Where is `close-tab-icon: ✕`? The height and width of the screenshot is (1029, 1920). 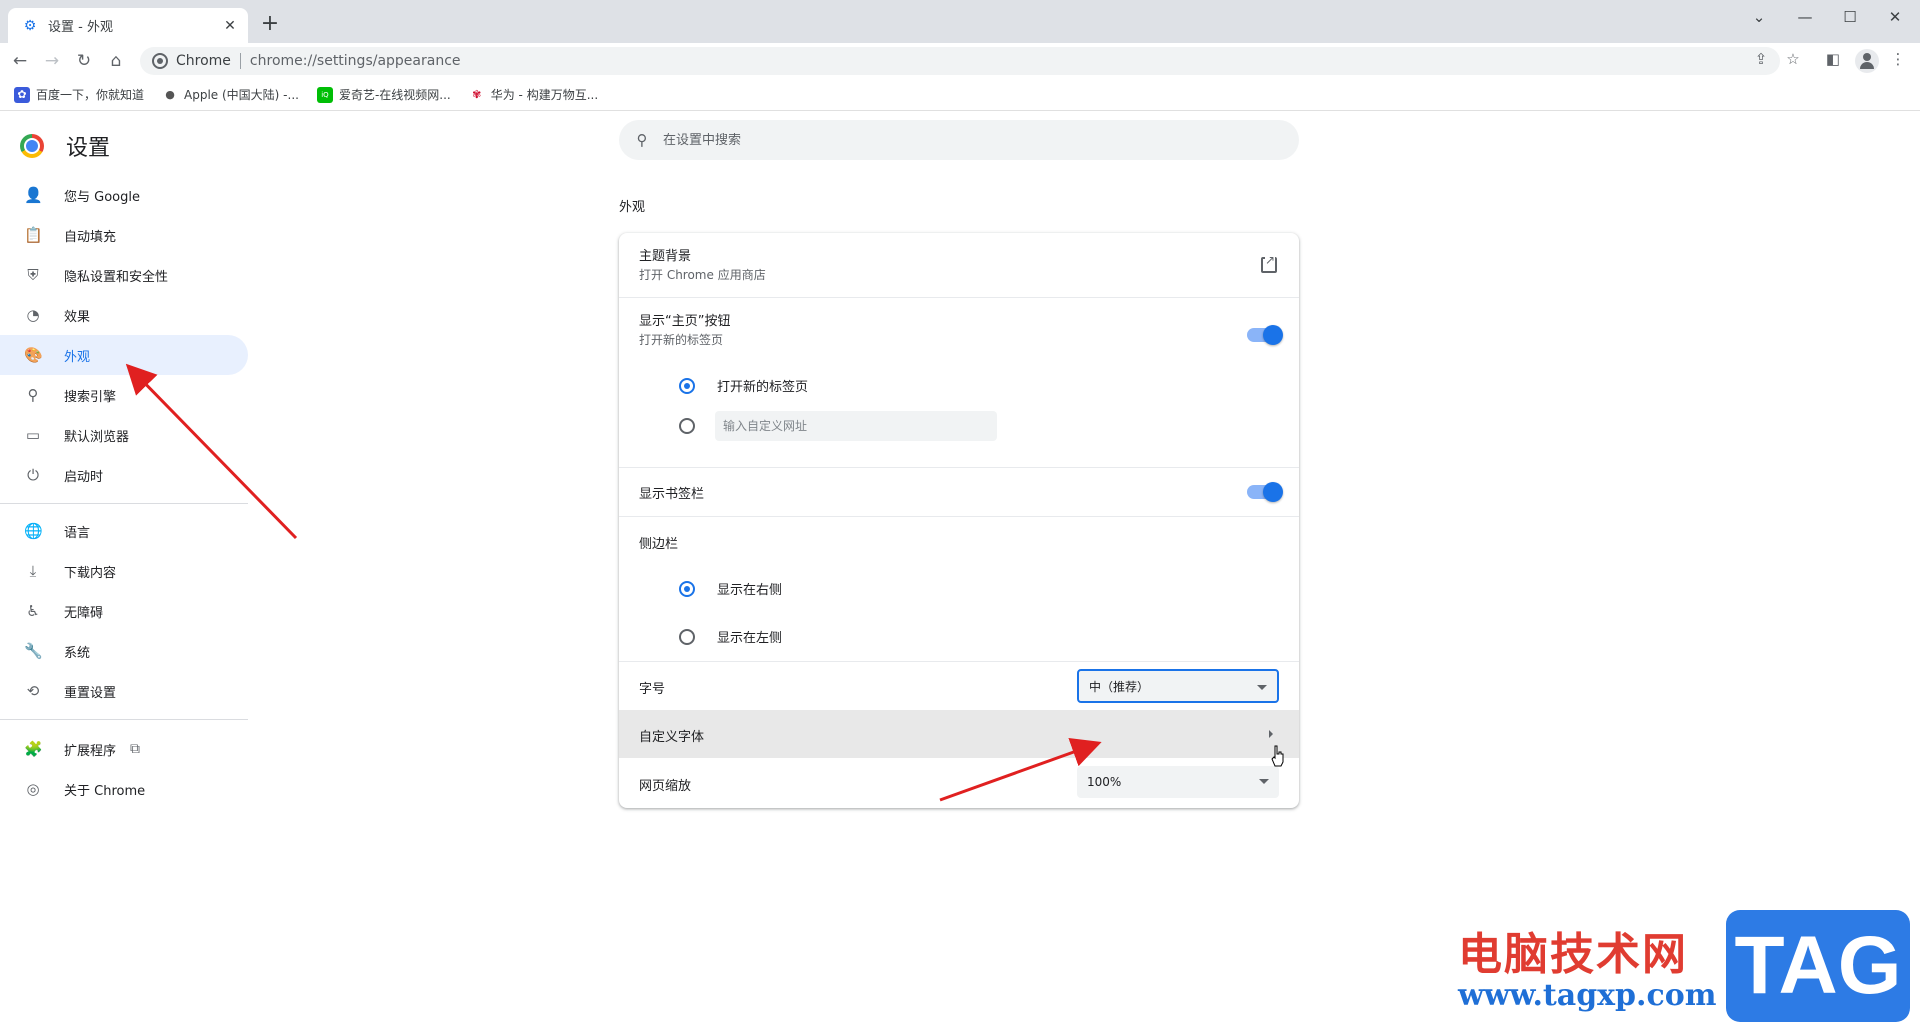
close-tab-icon: ✕ is located at coordinates (230, 26).